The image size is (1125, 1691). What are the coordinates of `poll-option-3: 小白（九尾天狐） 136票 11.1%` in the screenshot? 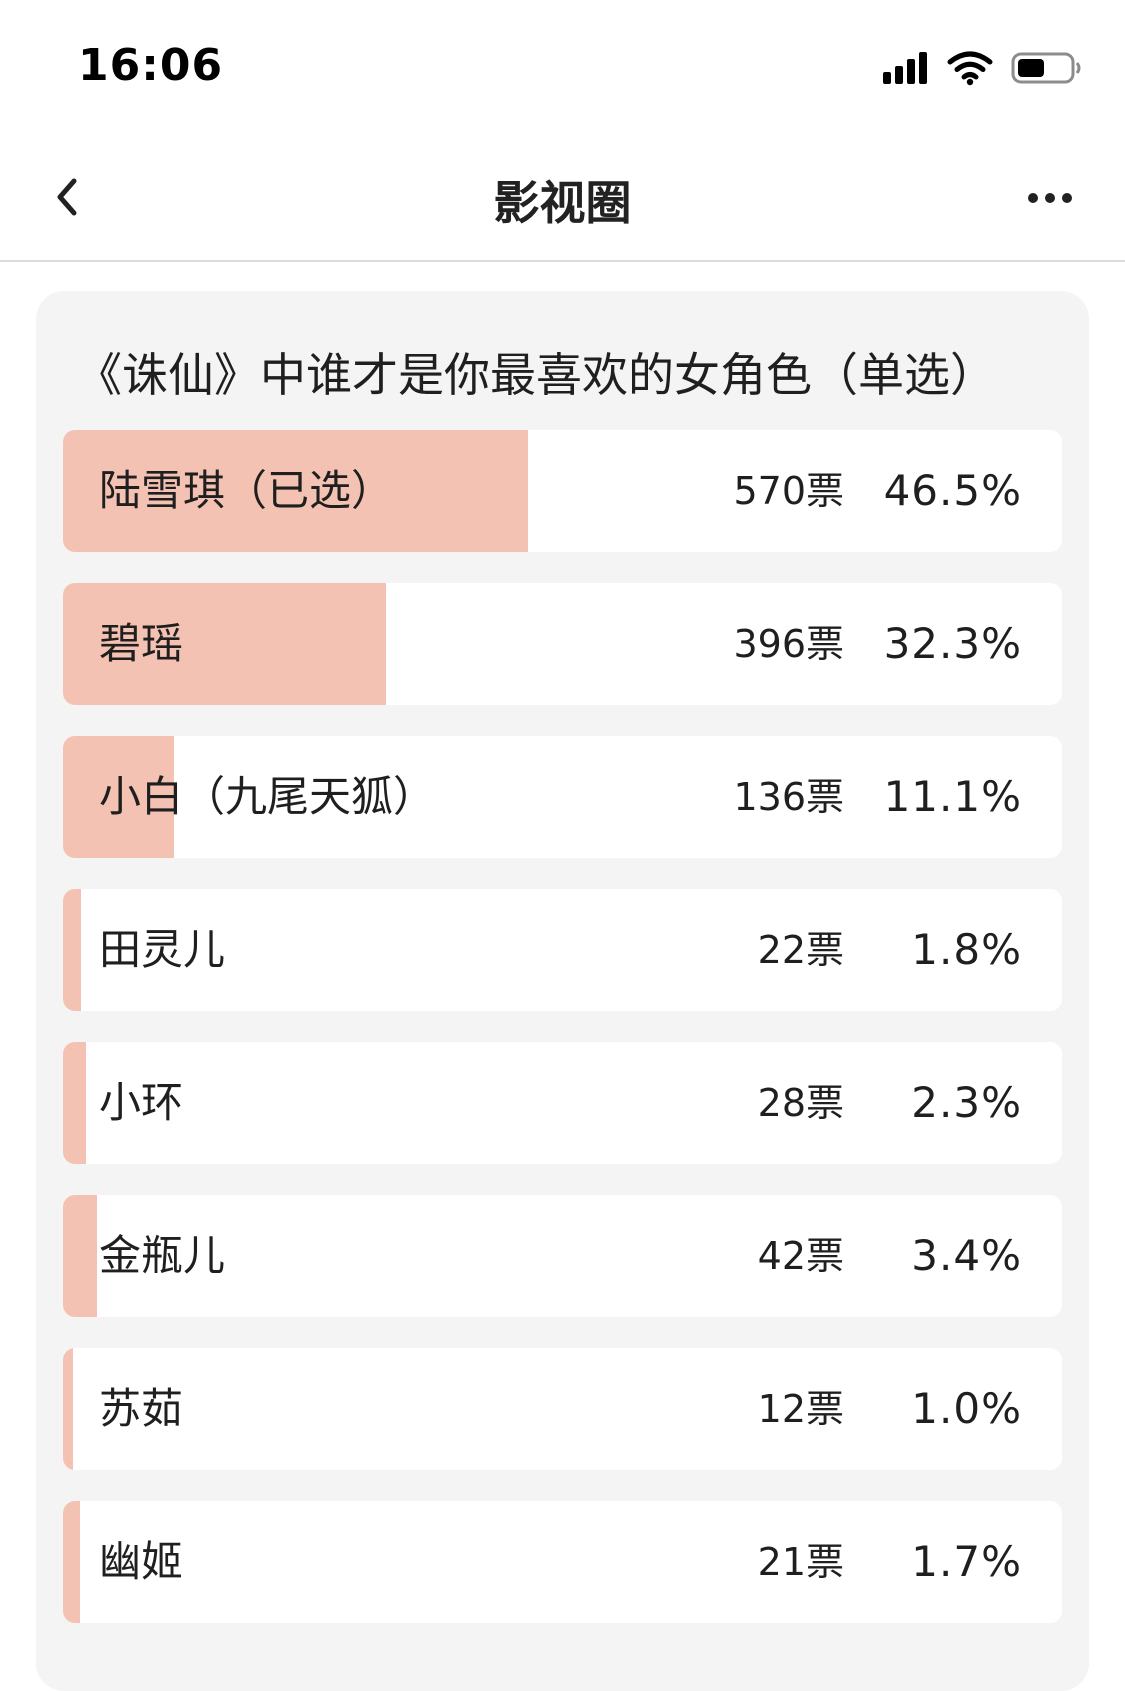 It's located at (562, 797).